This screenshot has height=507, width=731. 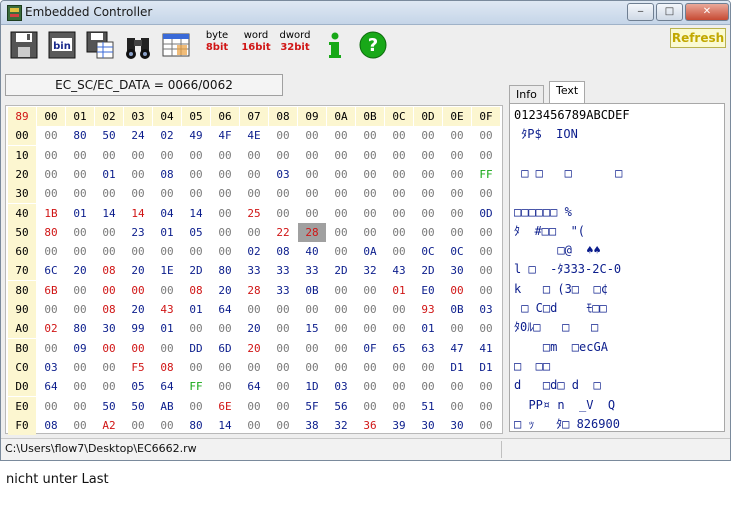 I want to click on hex-cell: DD, so click(x=196, y=348).